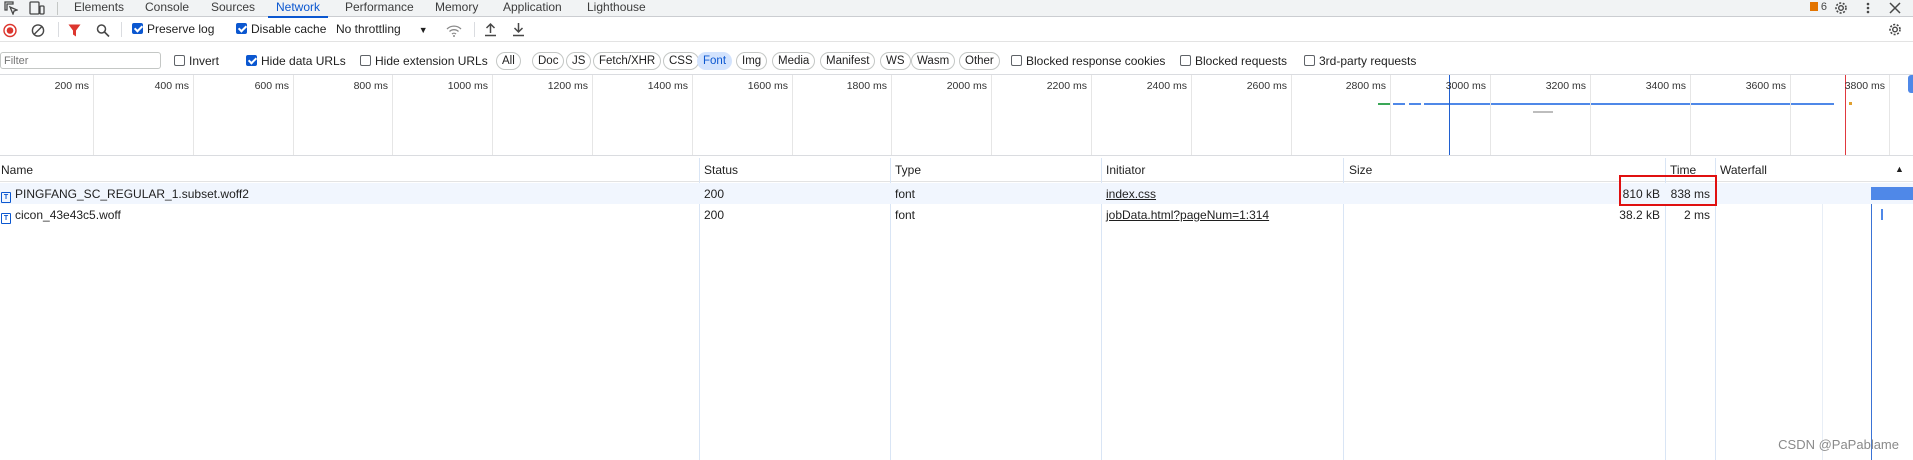 Image resolution: width=1913 pixels, height=460 pixels. Describe the element at coordinates (548, 61) in the screenshot. I see `type-filter-doc: Doc` at that location.